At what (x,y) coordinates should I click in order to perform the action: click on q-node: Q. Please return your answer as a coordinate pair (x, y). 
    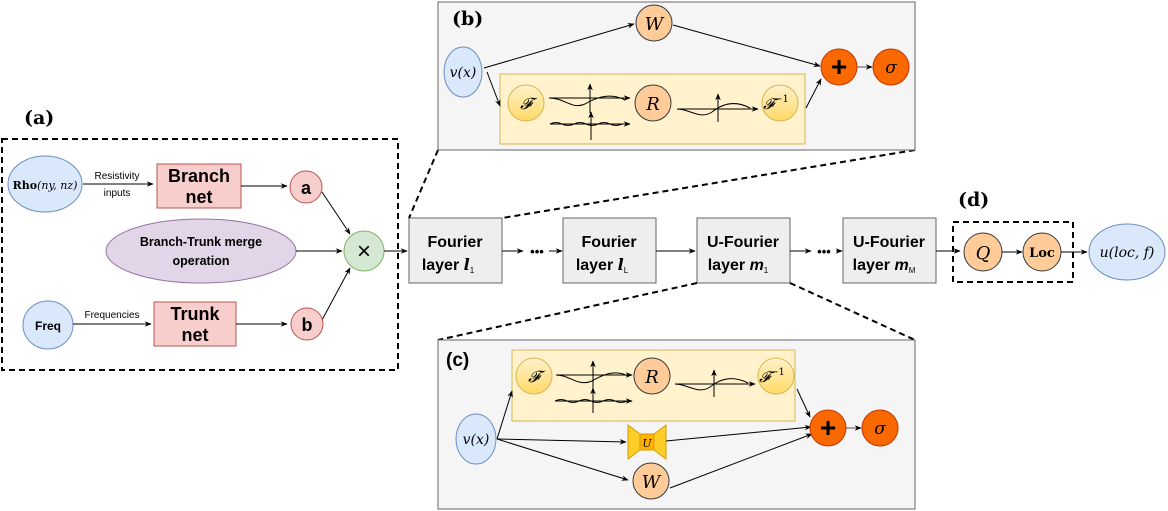
    Looking at the image, I should click on (983, 252).